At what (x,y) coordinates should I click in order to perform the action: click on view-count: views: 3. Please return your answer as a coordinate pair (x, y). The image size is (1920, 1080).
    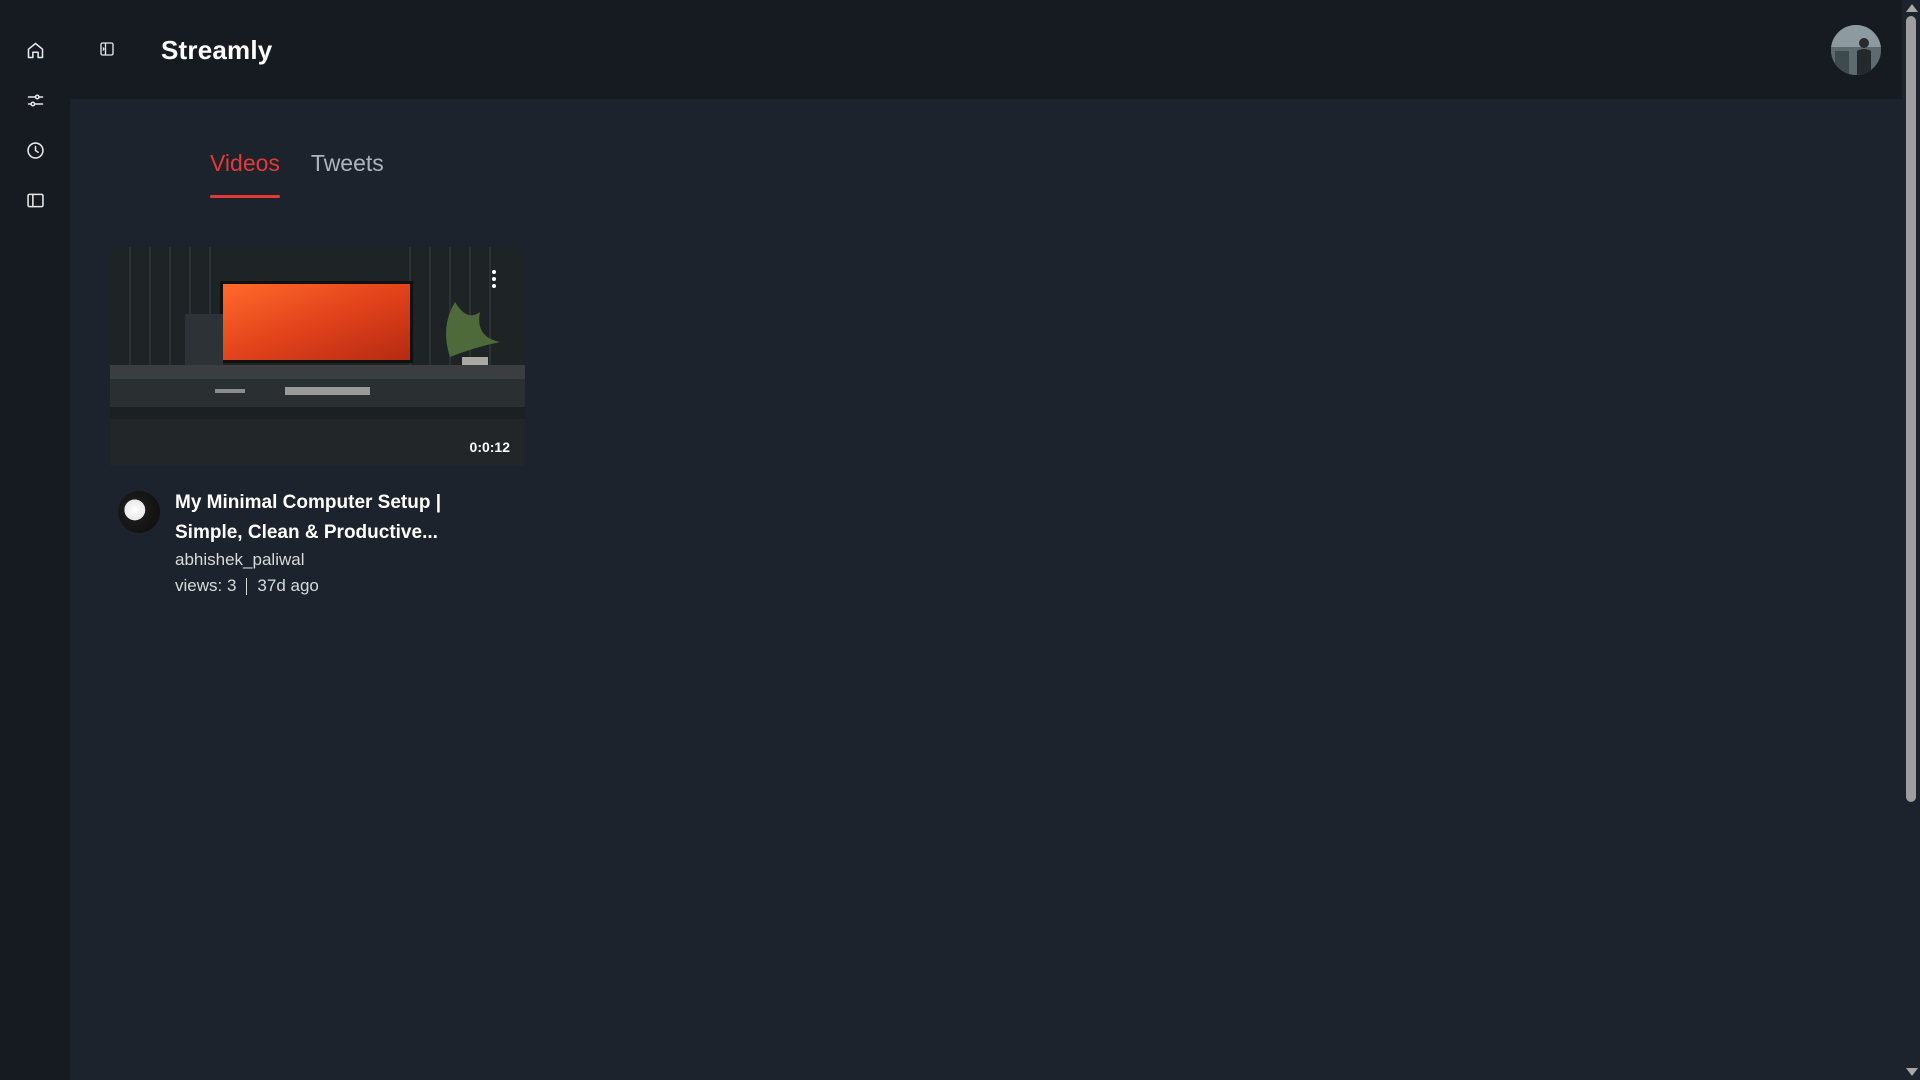
    Looking at the image, I should click on (206, 585).